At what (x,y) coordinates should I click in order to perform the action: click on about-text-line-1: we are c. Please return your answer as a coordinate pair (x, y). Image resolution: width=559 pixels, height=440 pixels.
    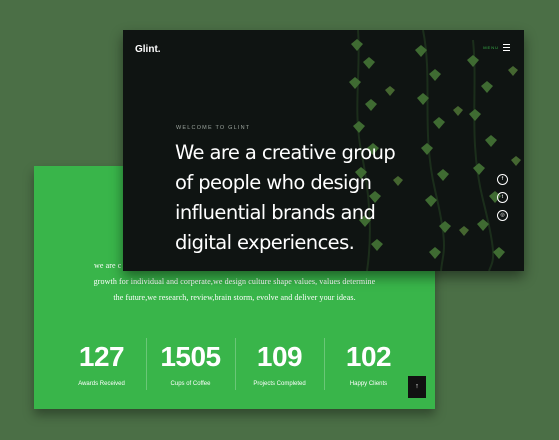
    Looking at the image, I should click on (108, 265).